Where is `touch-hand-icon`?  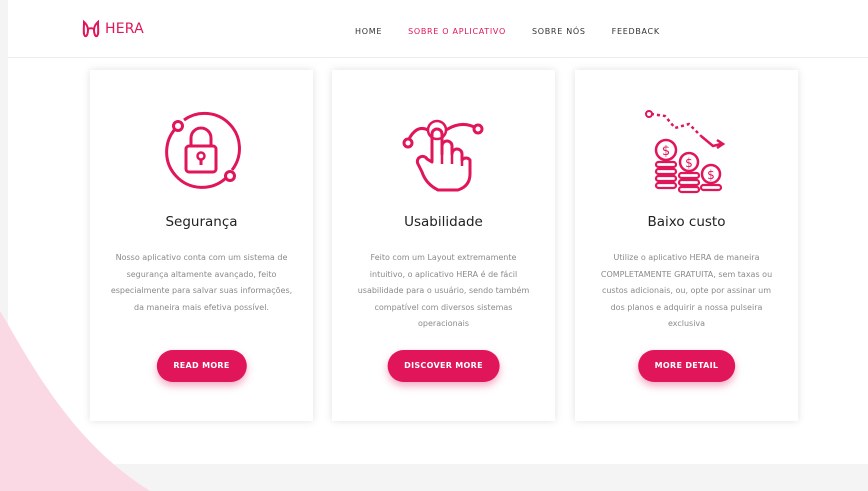
touch-hand-icon is located at coordinates (443, 155).